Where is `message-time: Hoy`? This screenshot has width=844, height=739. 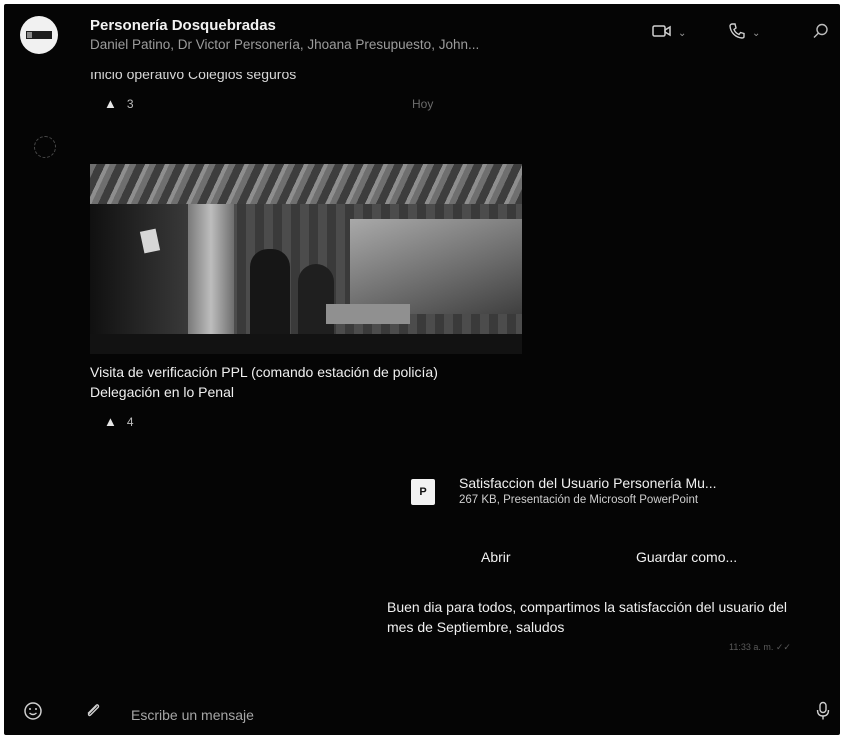 message-time: Hoy is located at coordinates (423, 104).